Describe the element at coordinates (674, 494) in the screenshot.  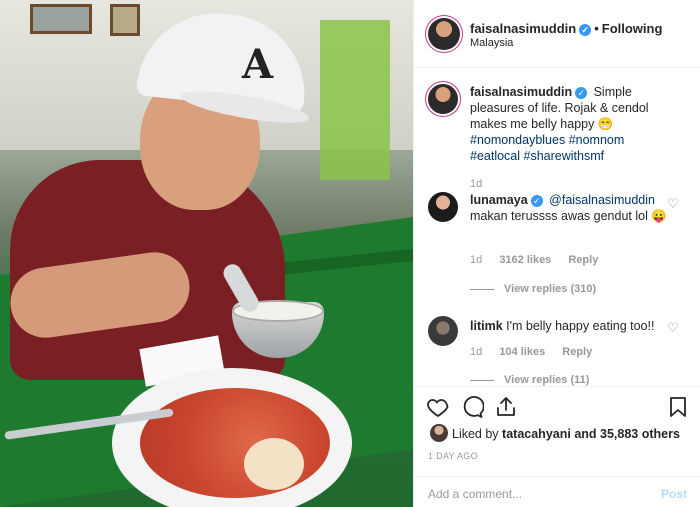
I see `post-comment-button: Post` at that location.